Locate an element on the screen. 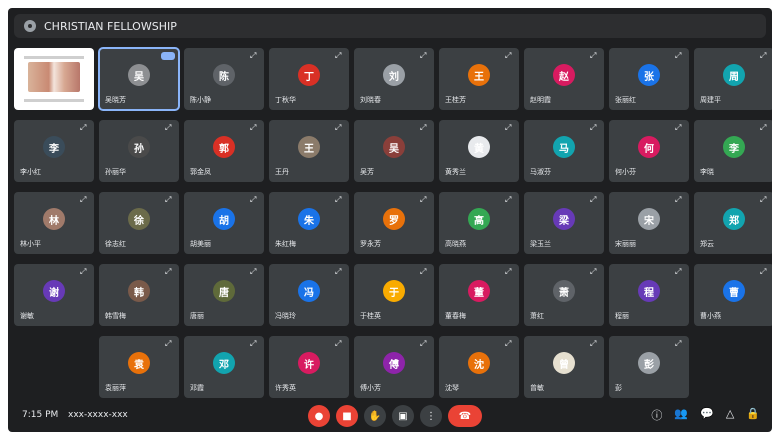  participant-tile: ⤢ 刘刘晓春 is located at coordinates (394, 79).